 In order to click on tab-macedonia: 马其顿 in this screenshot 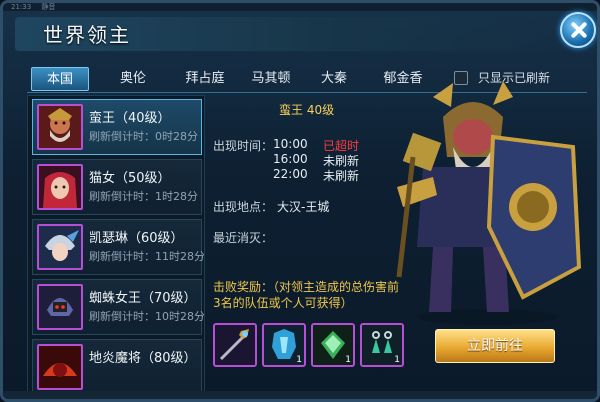, I will do `click(271, 79)`.